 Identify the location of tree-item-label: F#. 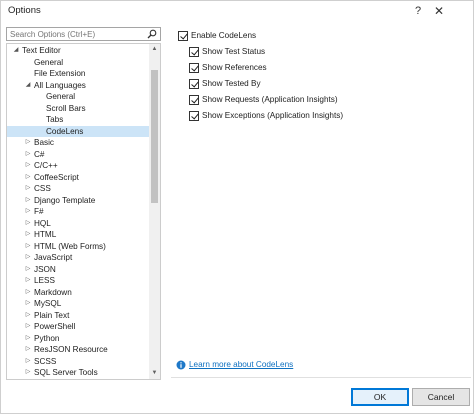
(39, 211).